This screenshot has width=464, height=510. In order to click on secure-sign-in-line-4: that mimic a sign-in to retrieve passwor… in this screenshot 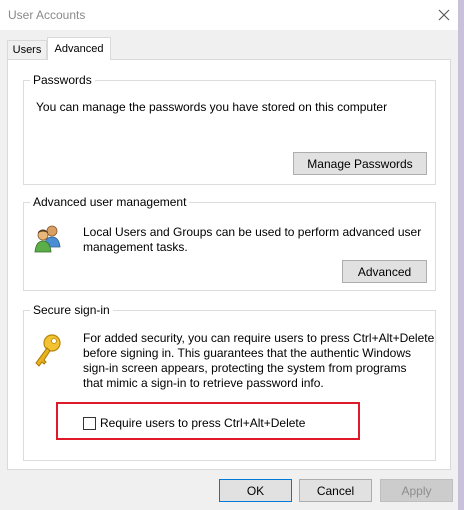, I will do `click(203, 383)`.